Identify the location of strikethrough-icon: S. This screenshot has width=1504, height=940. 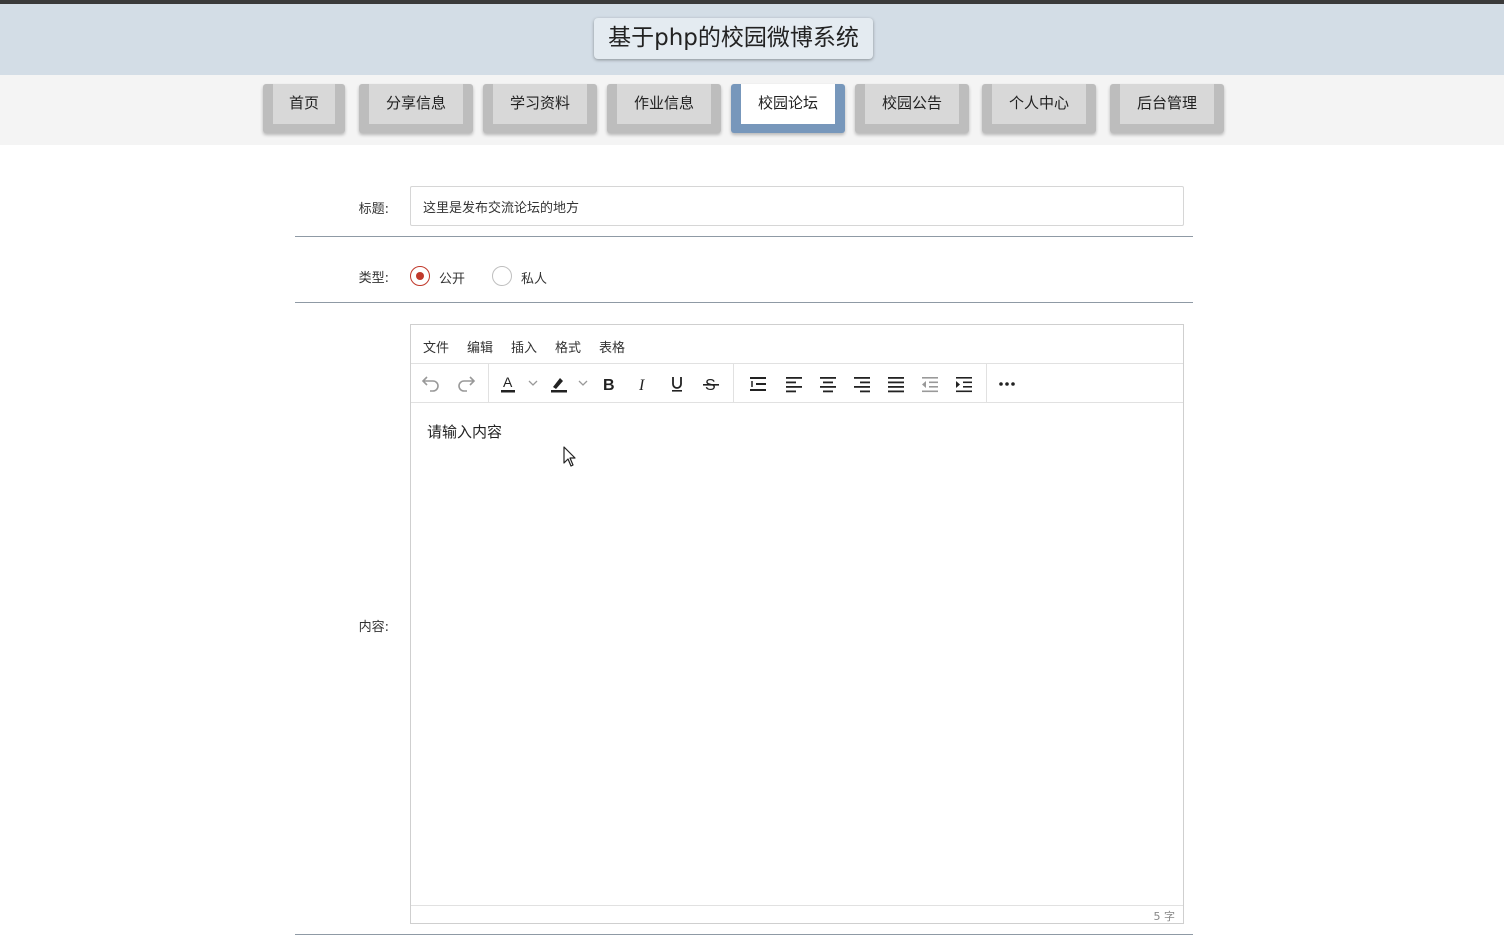
(711, 384).